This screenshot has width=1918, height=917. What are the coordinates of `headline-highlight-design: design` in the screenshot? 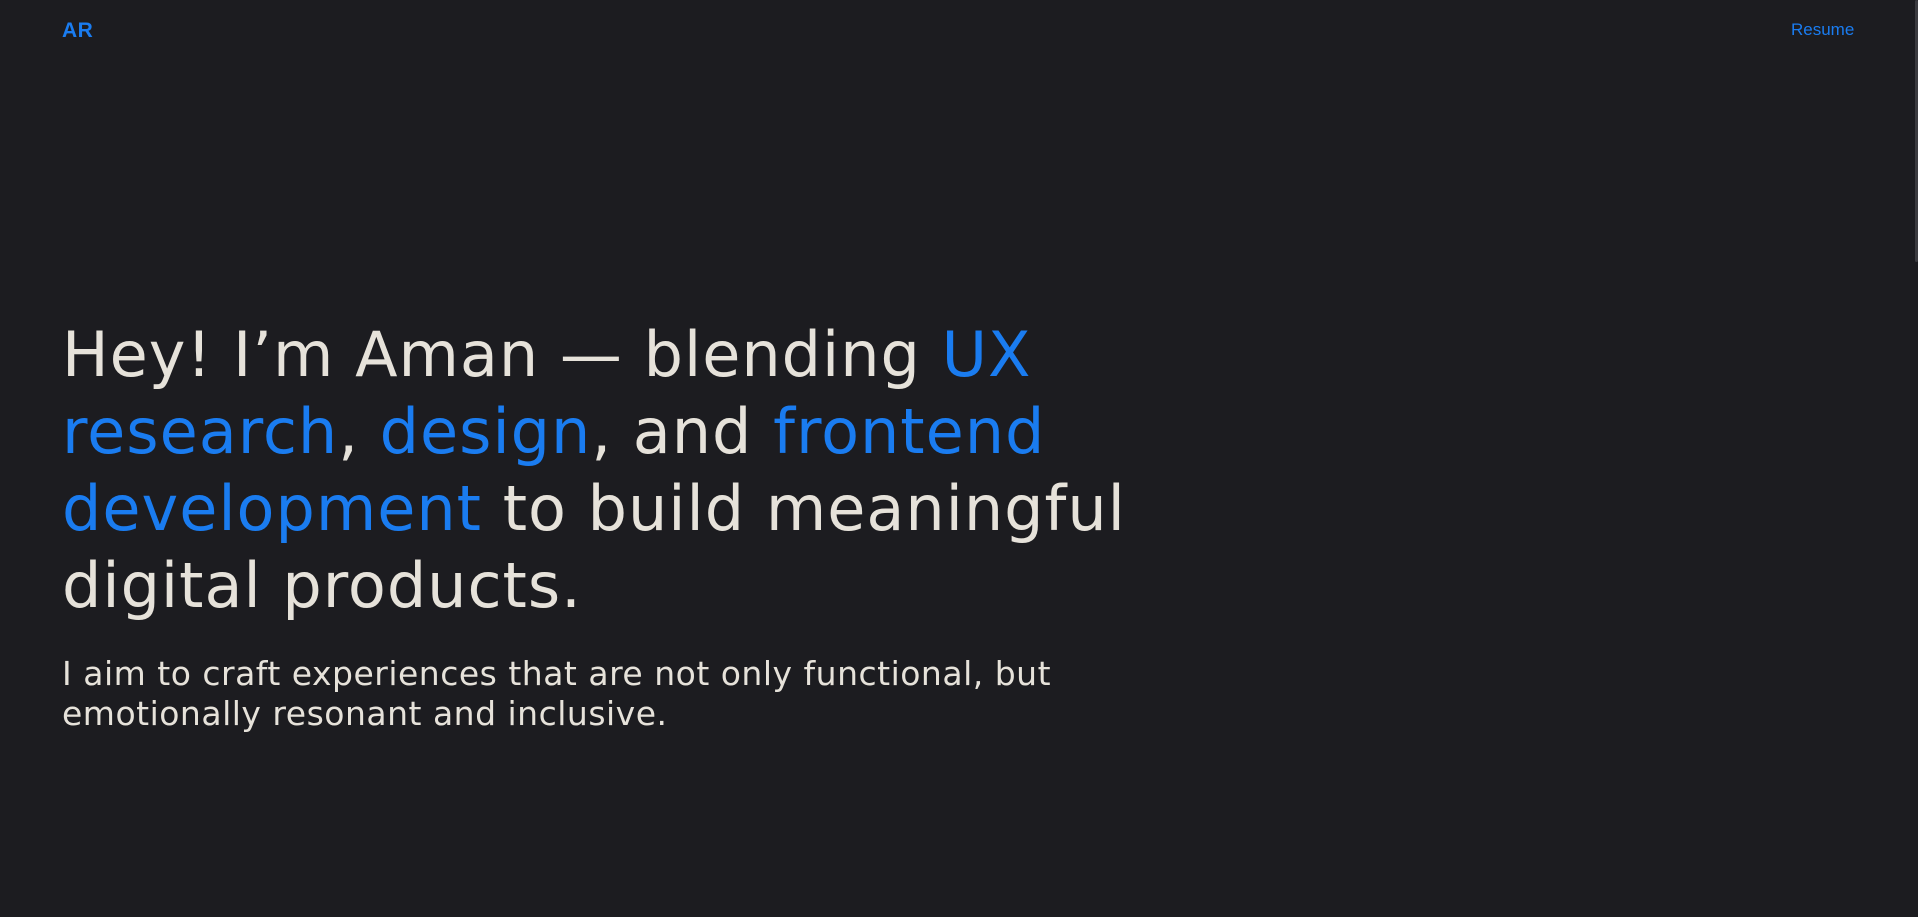 It's located at (485, 431).